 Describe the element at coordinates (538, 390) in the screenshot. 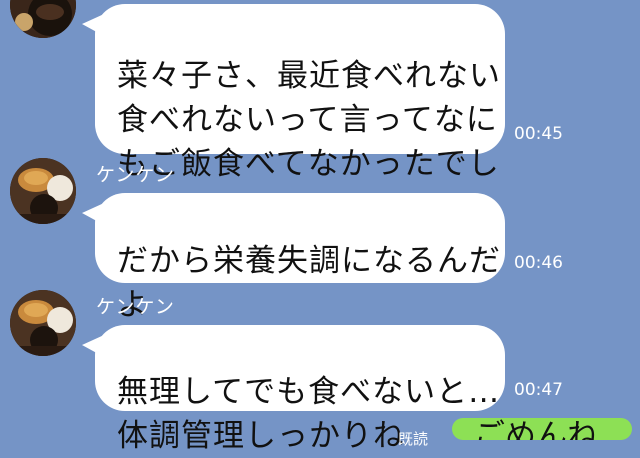

I see `message-time: 00:47` at that location.